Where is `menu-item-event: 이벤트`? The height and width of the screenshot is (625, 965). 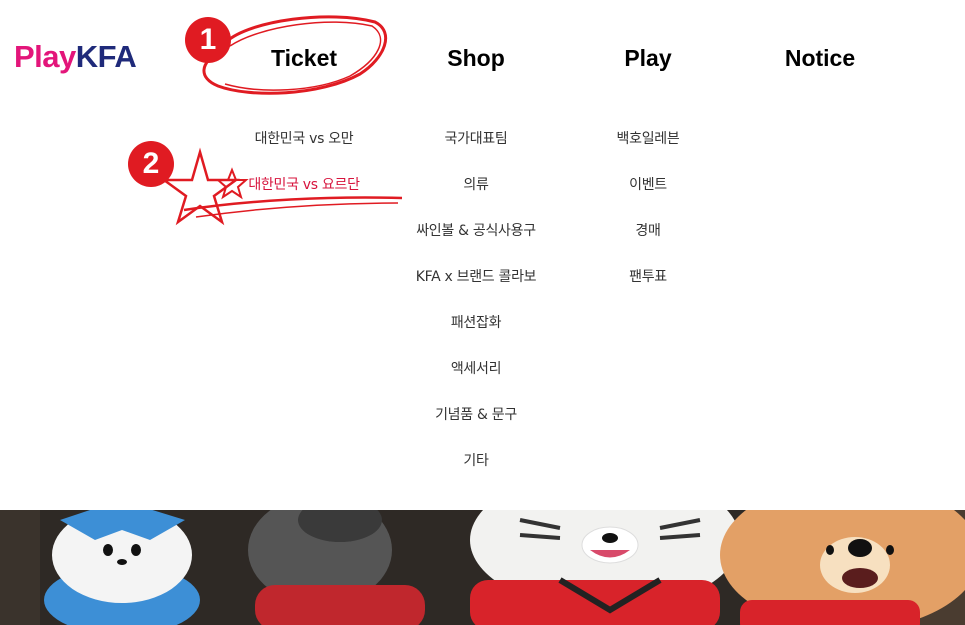
menu-item-event: 이벤트 is located at coordinates (648, 171).